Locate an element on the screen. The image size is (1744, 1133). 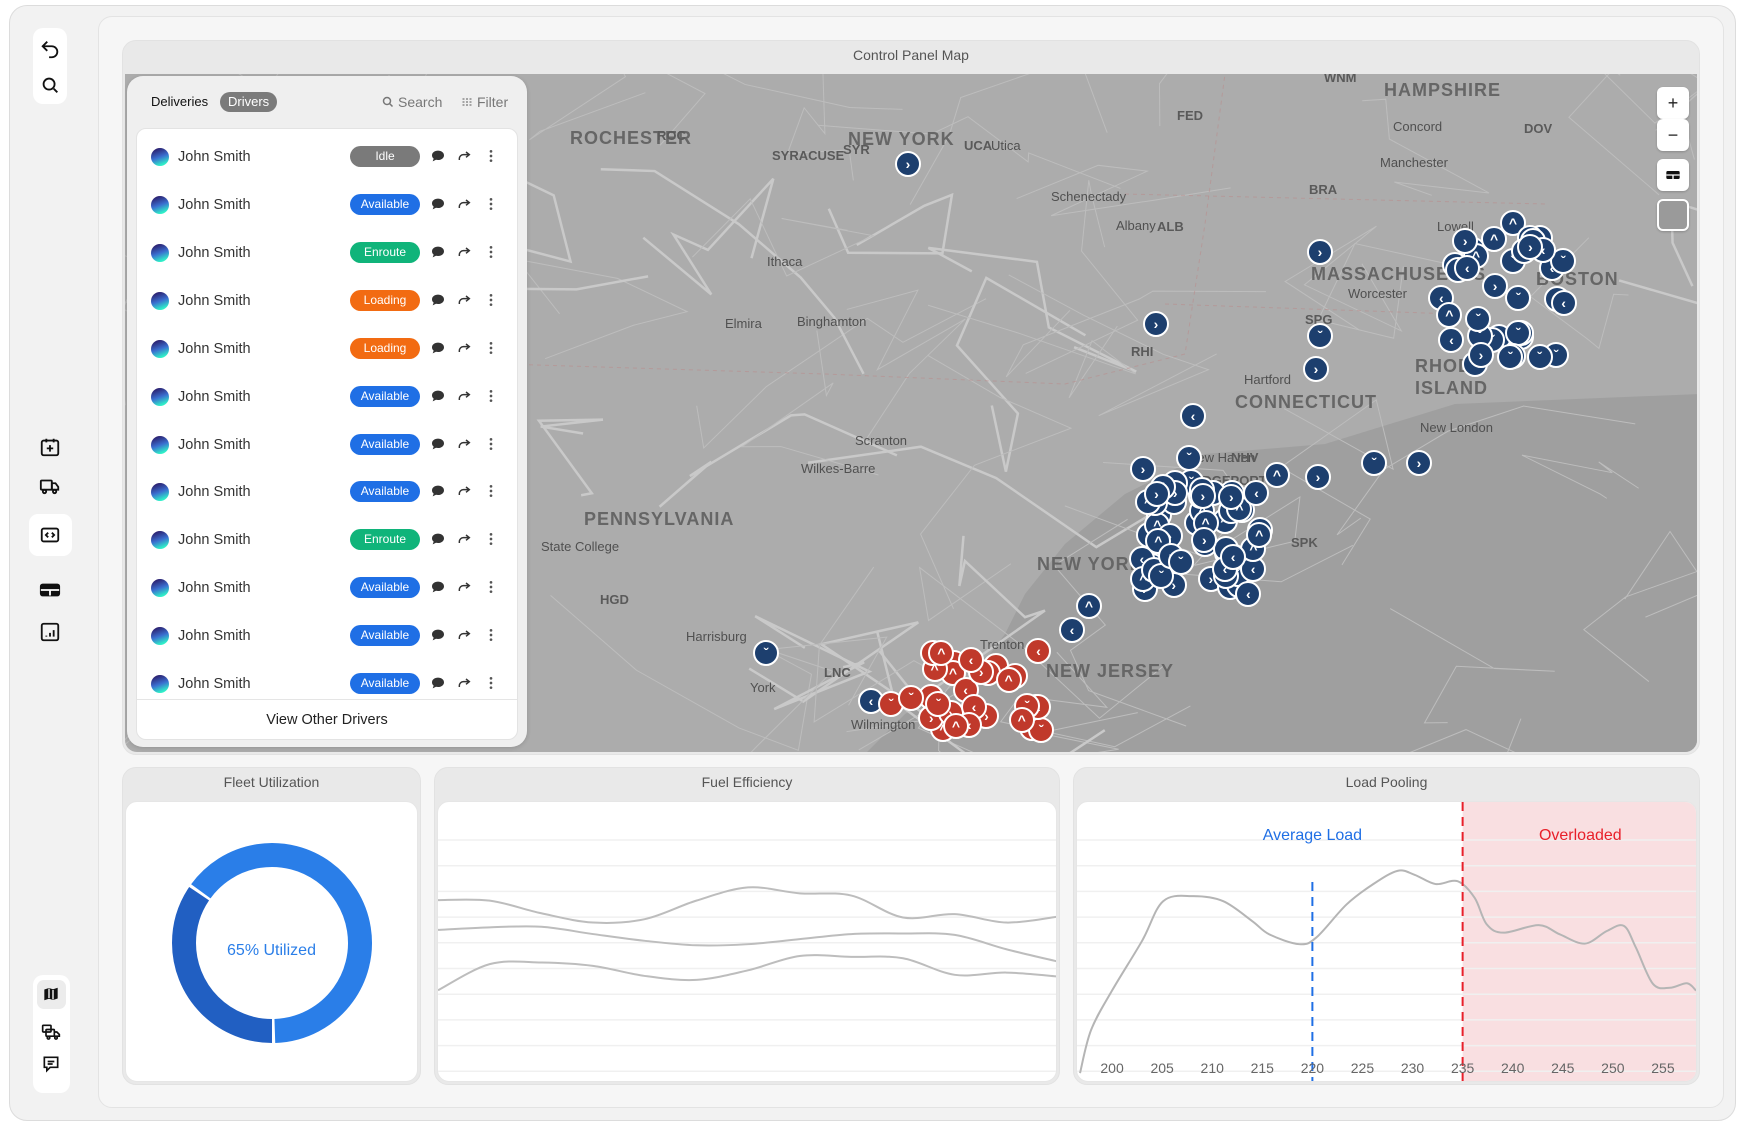
map-label: WNM is located at coordinates (1340, 79).